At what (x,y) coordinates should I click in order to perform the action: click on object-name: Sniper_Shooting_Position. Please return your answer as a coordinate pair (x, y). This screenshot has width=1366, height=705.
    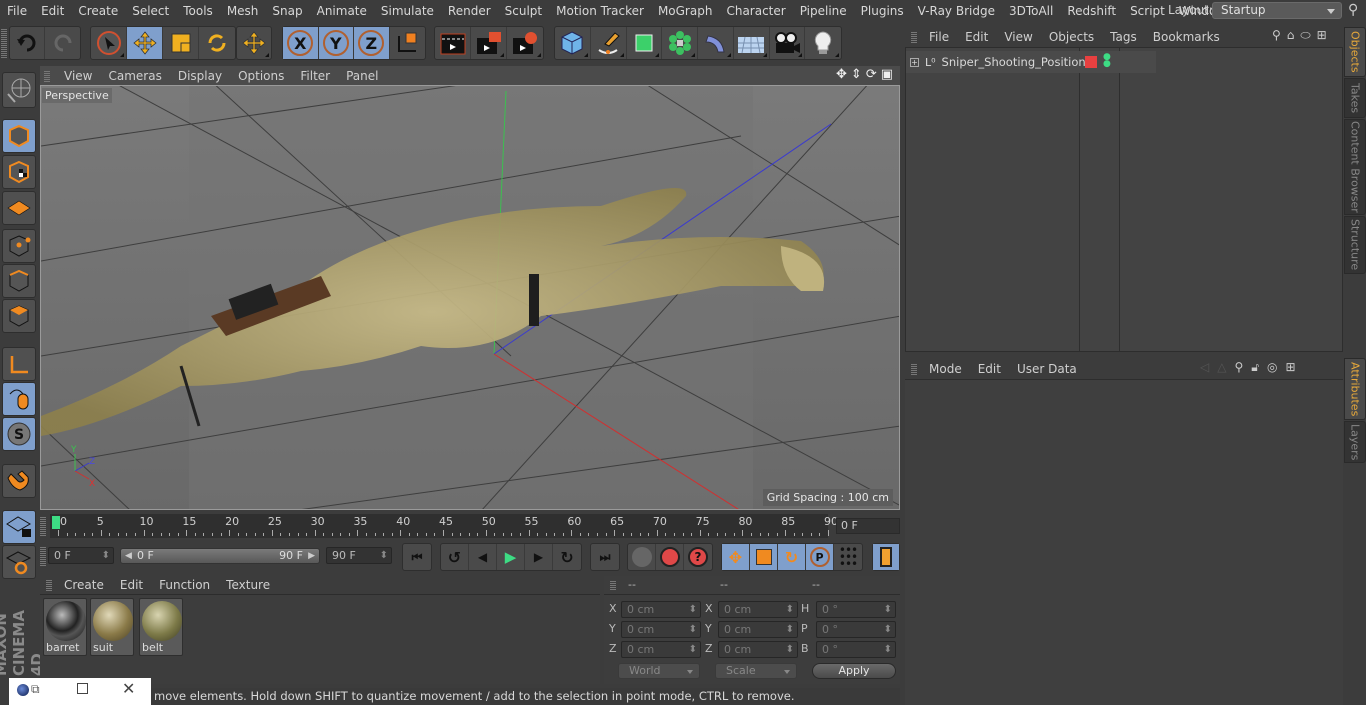
    Looking at the image, I should click on (1014, 62).